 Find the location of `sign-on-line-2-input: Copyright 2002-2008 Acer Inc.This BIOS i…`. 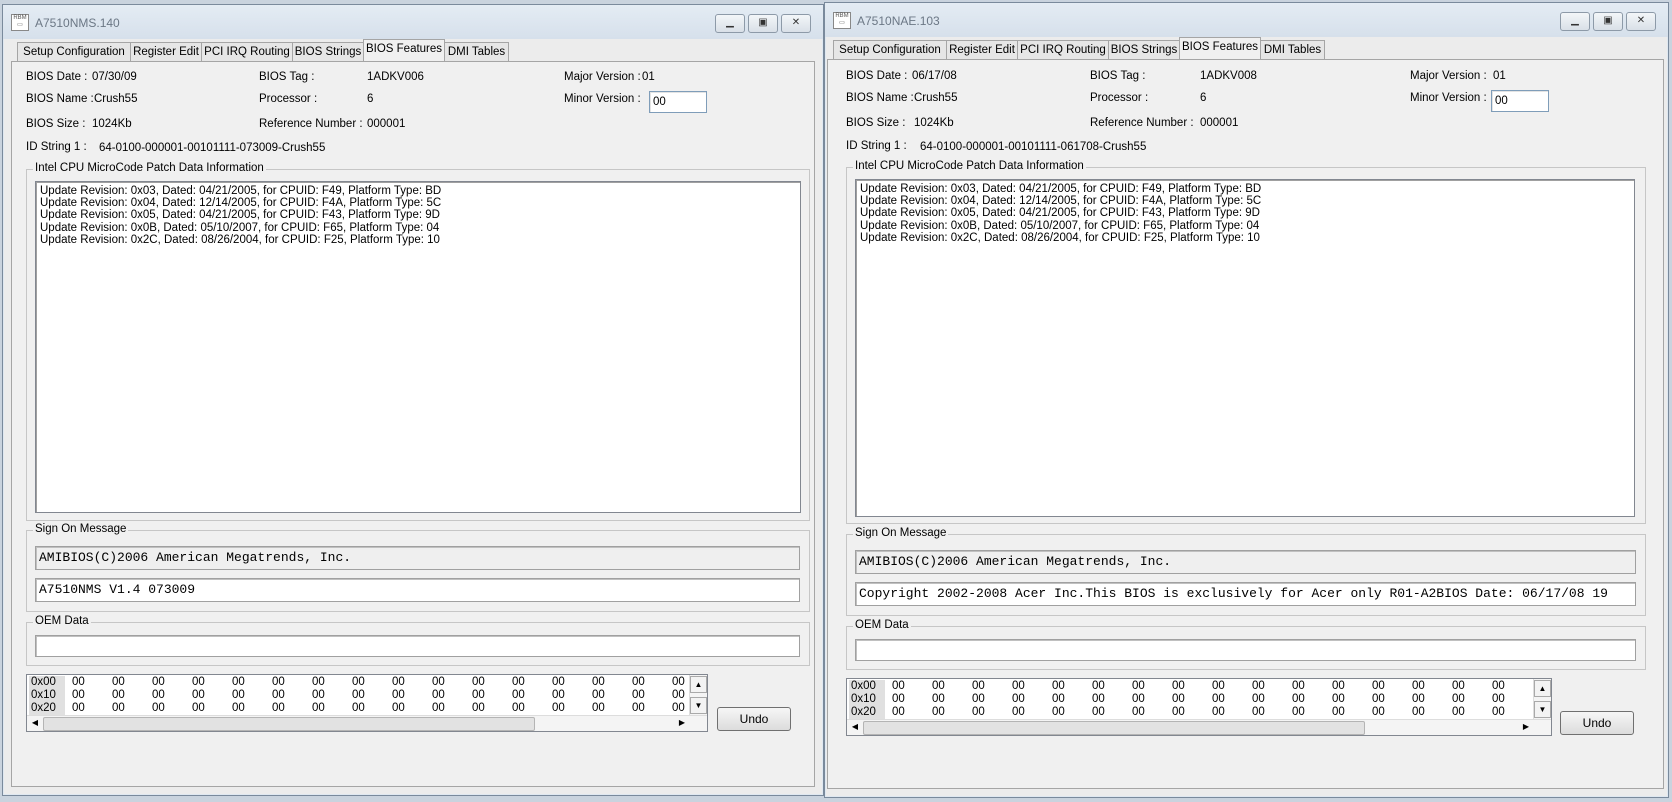

sign-on-line-2-input: Copyright 2002-2008 Acer Inc.This BIOS i… is located at coordinates (1245, 594).